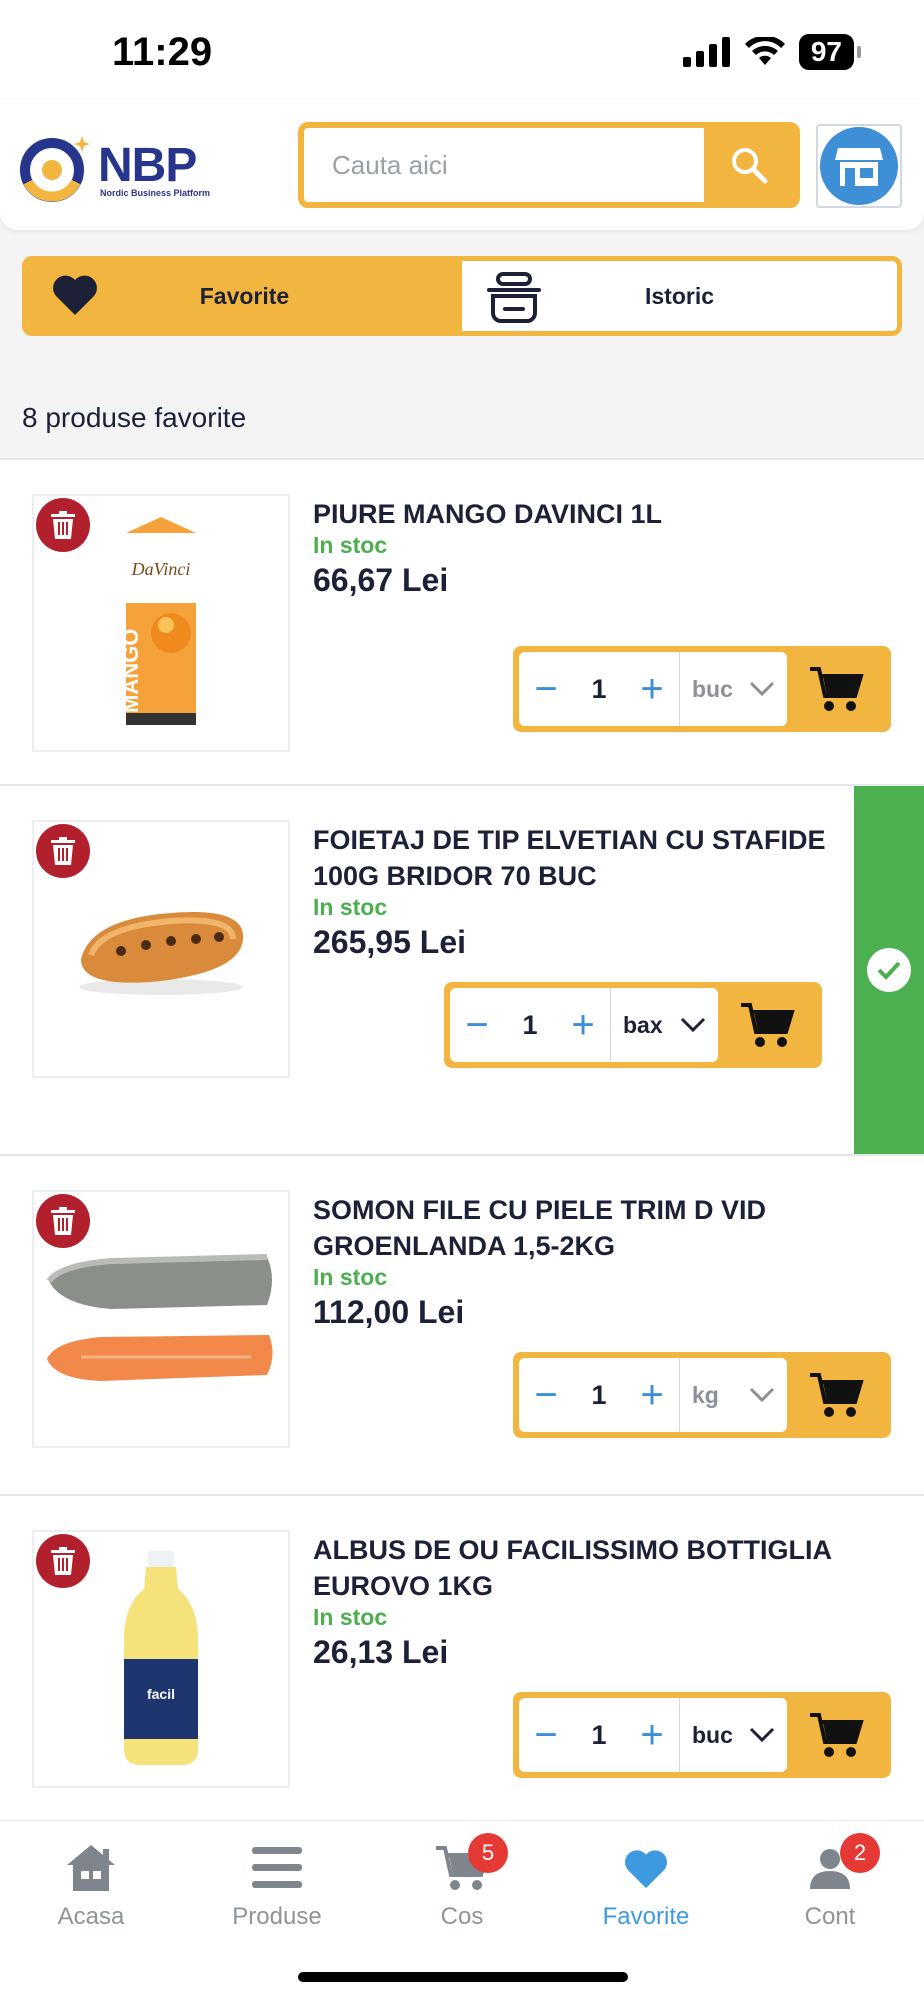 This screenshot has width=924, height=2000. Describe the element at coordinates (504, 165) in the screenshot. I see `search-input` at that location.